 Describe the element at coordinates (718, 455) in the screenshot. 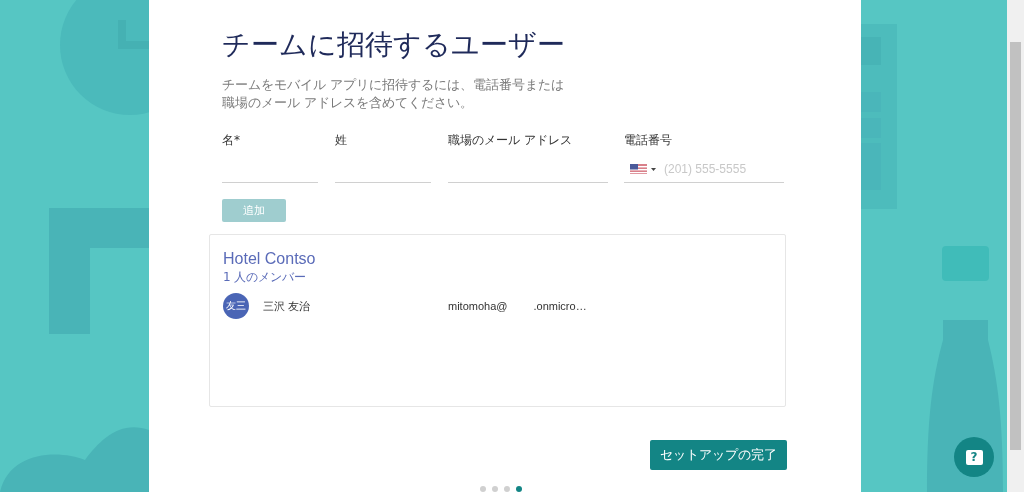

I see `finish-button: セットアップの完了` at that location.